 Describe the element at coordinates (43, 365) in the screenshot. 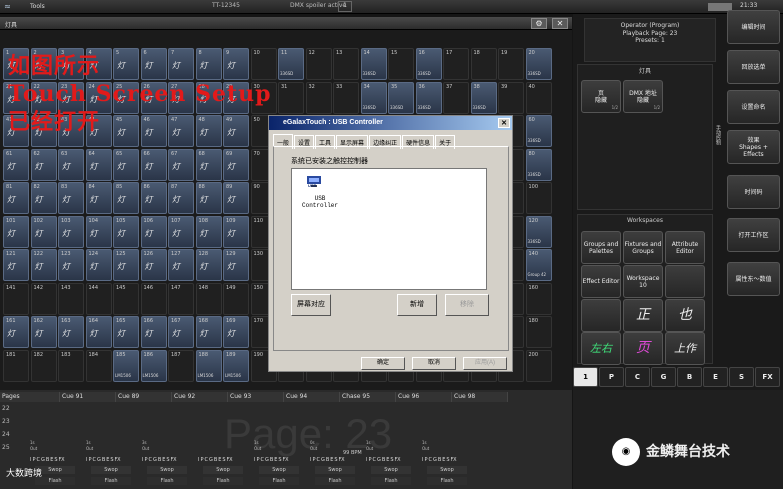

I see `fixture-cell: 182` at that location.